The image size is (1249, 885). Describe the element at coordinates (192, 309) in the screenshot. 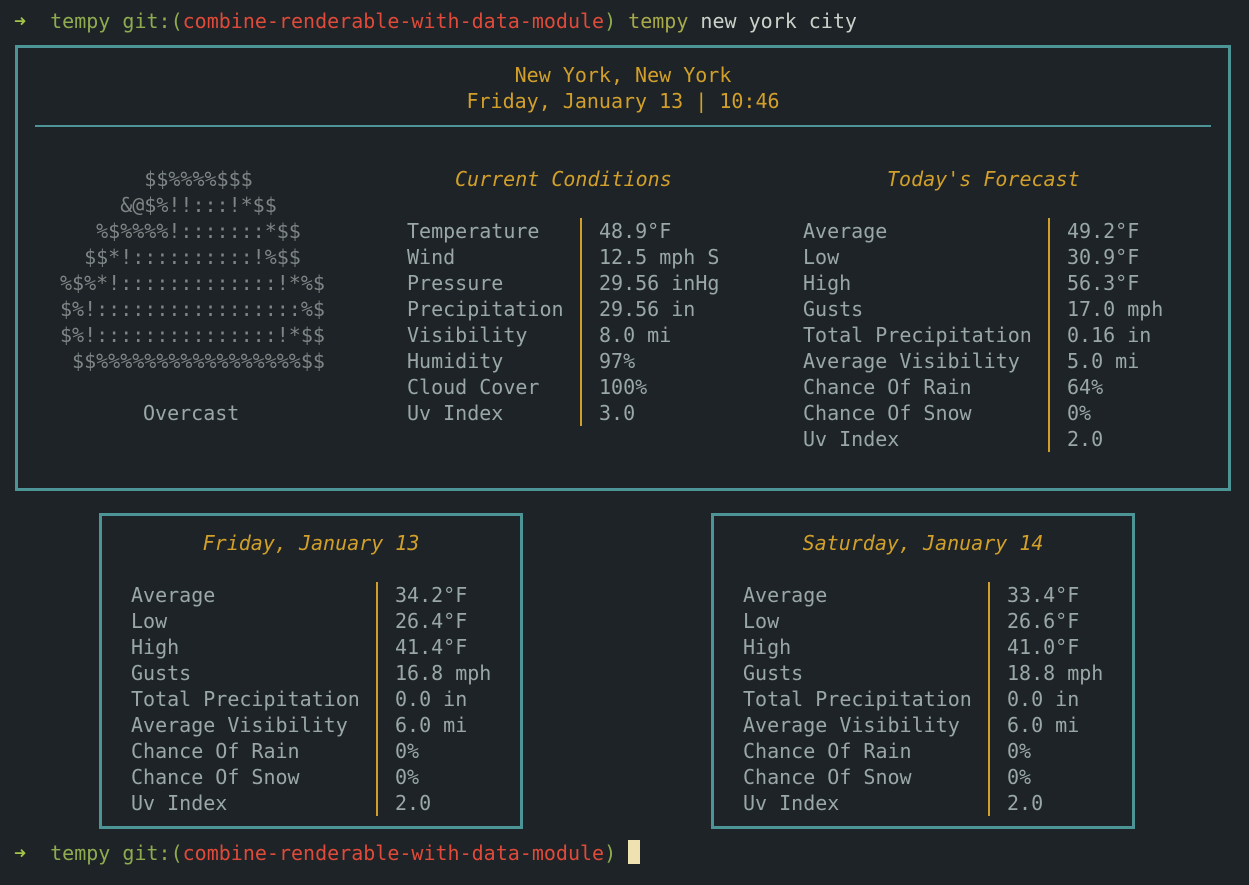

I see `ascii-art-line: $%!:::::::::::::::::%$` at that location.